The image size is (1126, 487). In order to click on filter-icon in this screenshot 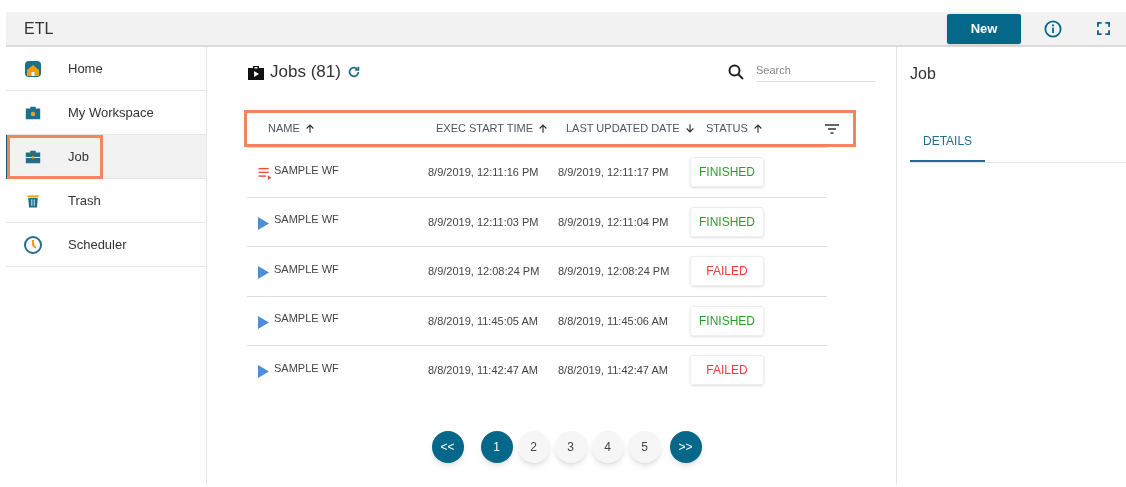, I will do `click(832, 128)`.